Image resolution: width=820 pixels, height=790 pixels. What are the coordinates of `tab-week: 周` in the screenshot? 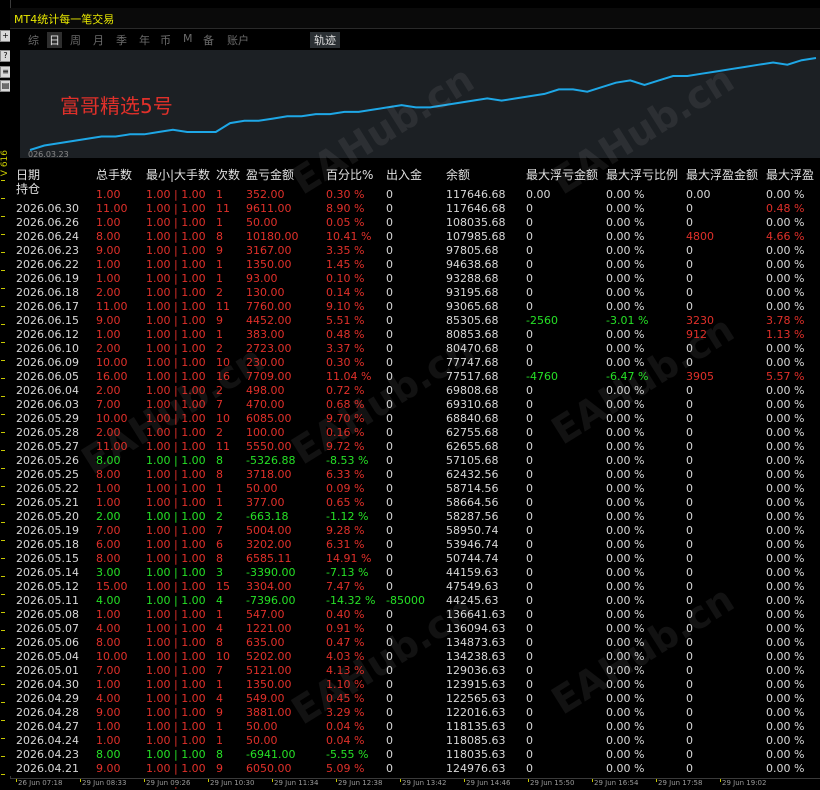 It's located at (75, 40).